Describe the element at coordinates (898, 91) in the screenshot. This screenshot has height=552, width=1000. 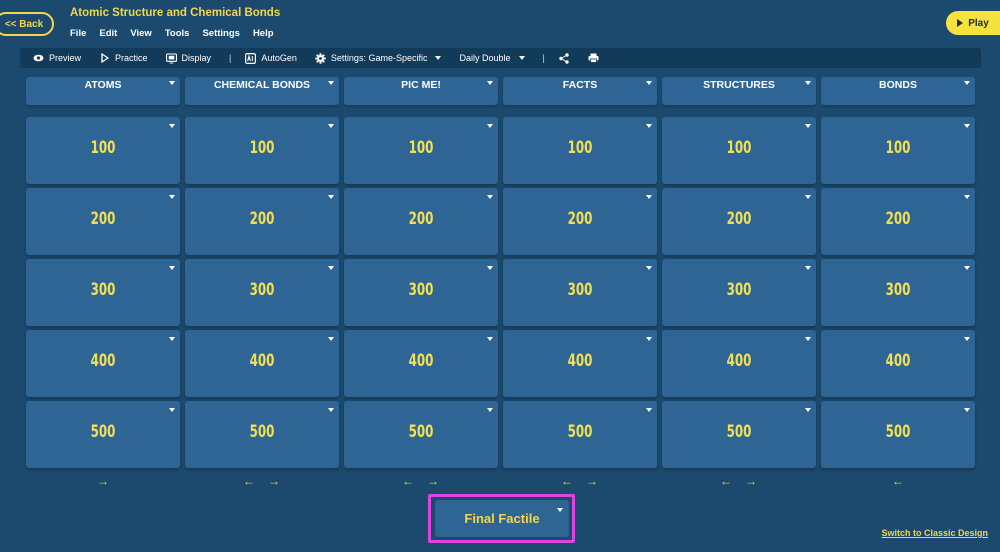
I see `category-header: BONDS` at that location.